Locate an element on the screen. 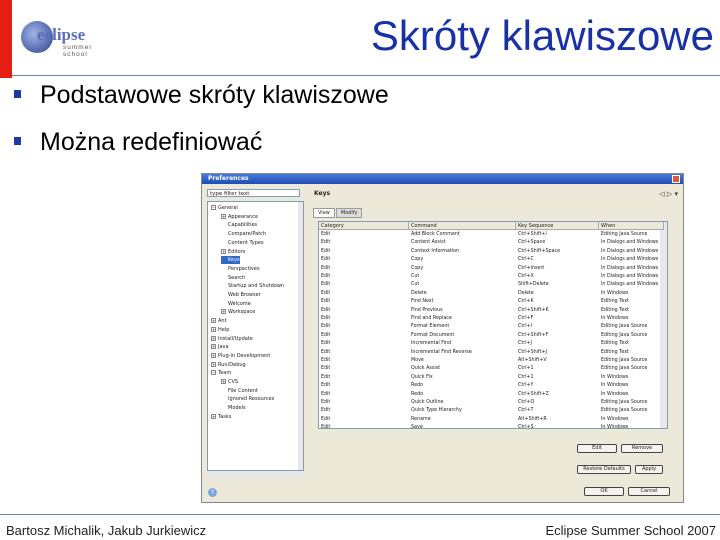 The image size is (720, 540). tree-item: + Java is located at coordinates (220, 347).